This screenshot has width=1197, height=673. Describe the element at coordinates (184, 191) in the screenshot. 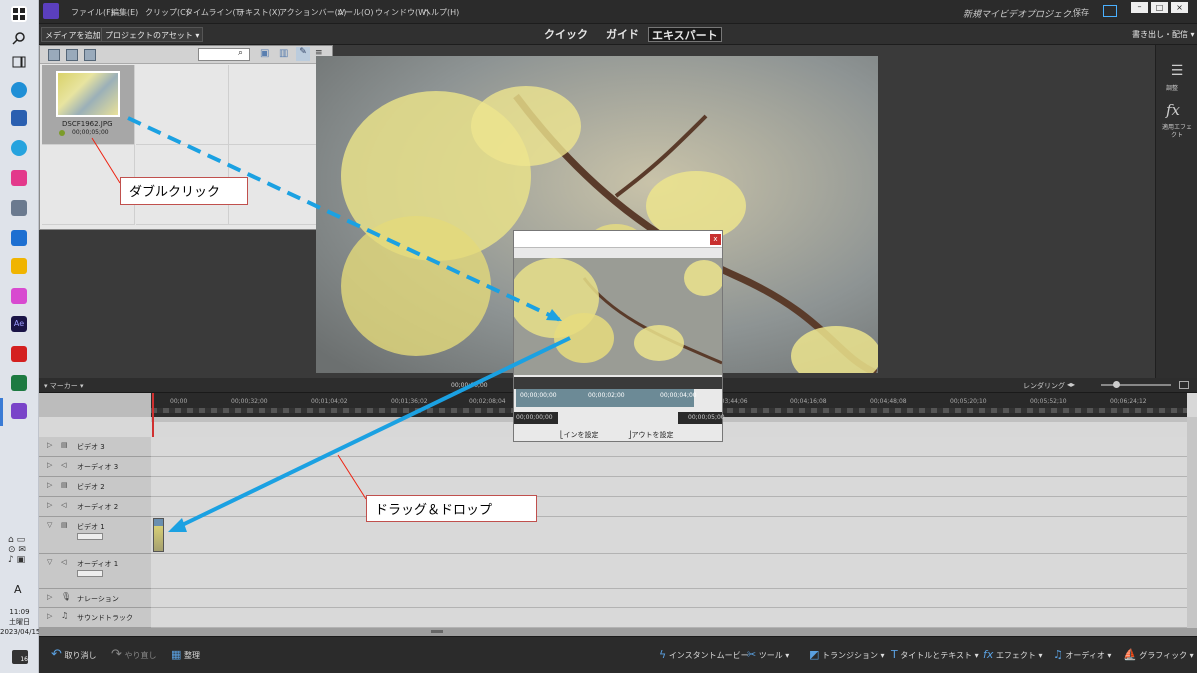

I see `double-click-callout: ダブルクリック` at that location.